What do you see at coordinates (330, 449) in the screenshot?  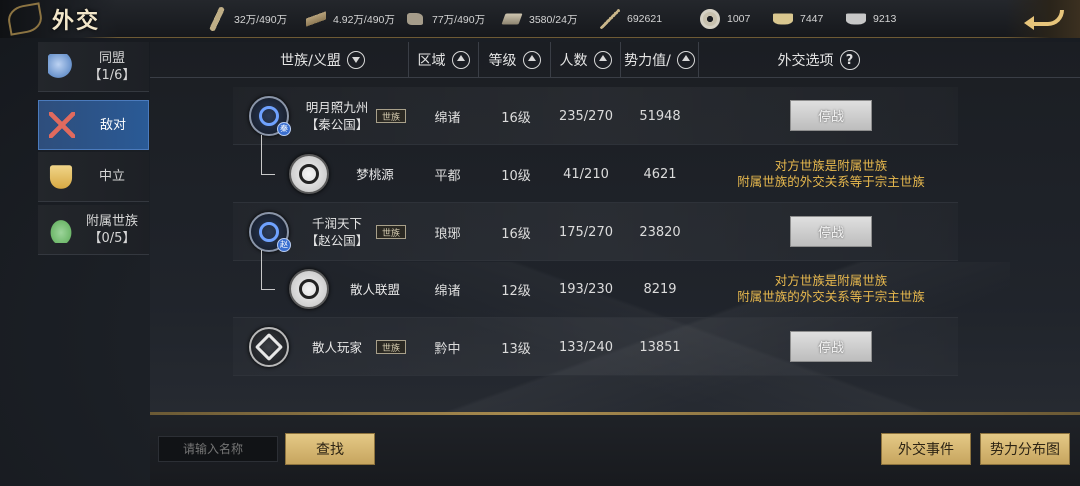 I see `search-button: 查找` at bounding box center [330, 449].